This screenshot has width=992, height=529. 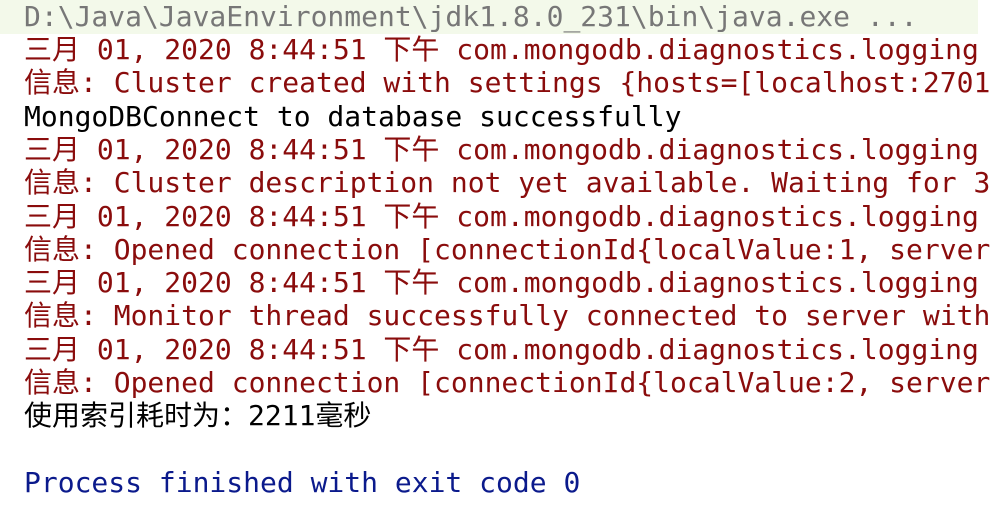 I want to click on stdout-line: 使用索引耗时为：2211毫秒, so click(x=198, y=415).